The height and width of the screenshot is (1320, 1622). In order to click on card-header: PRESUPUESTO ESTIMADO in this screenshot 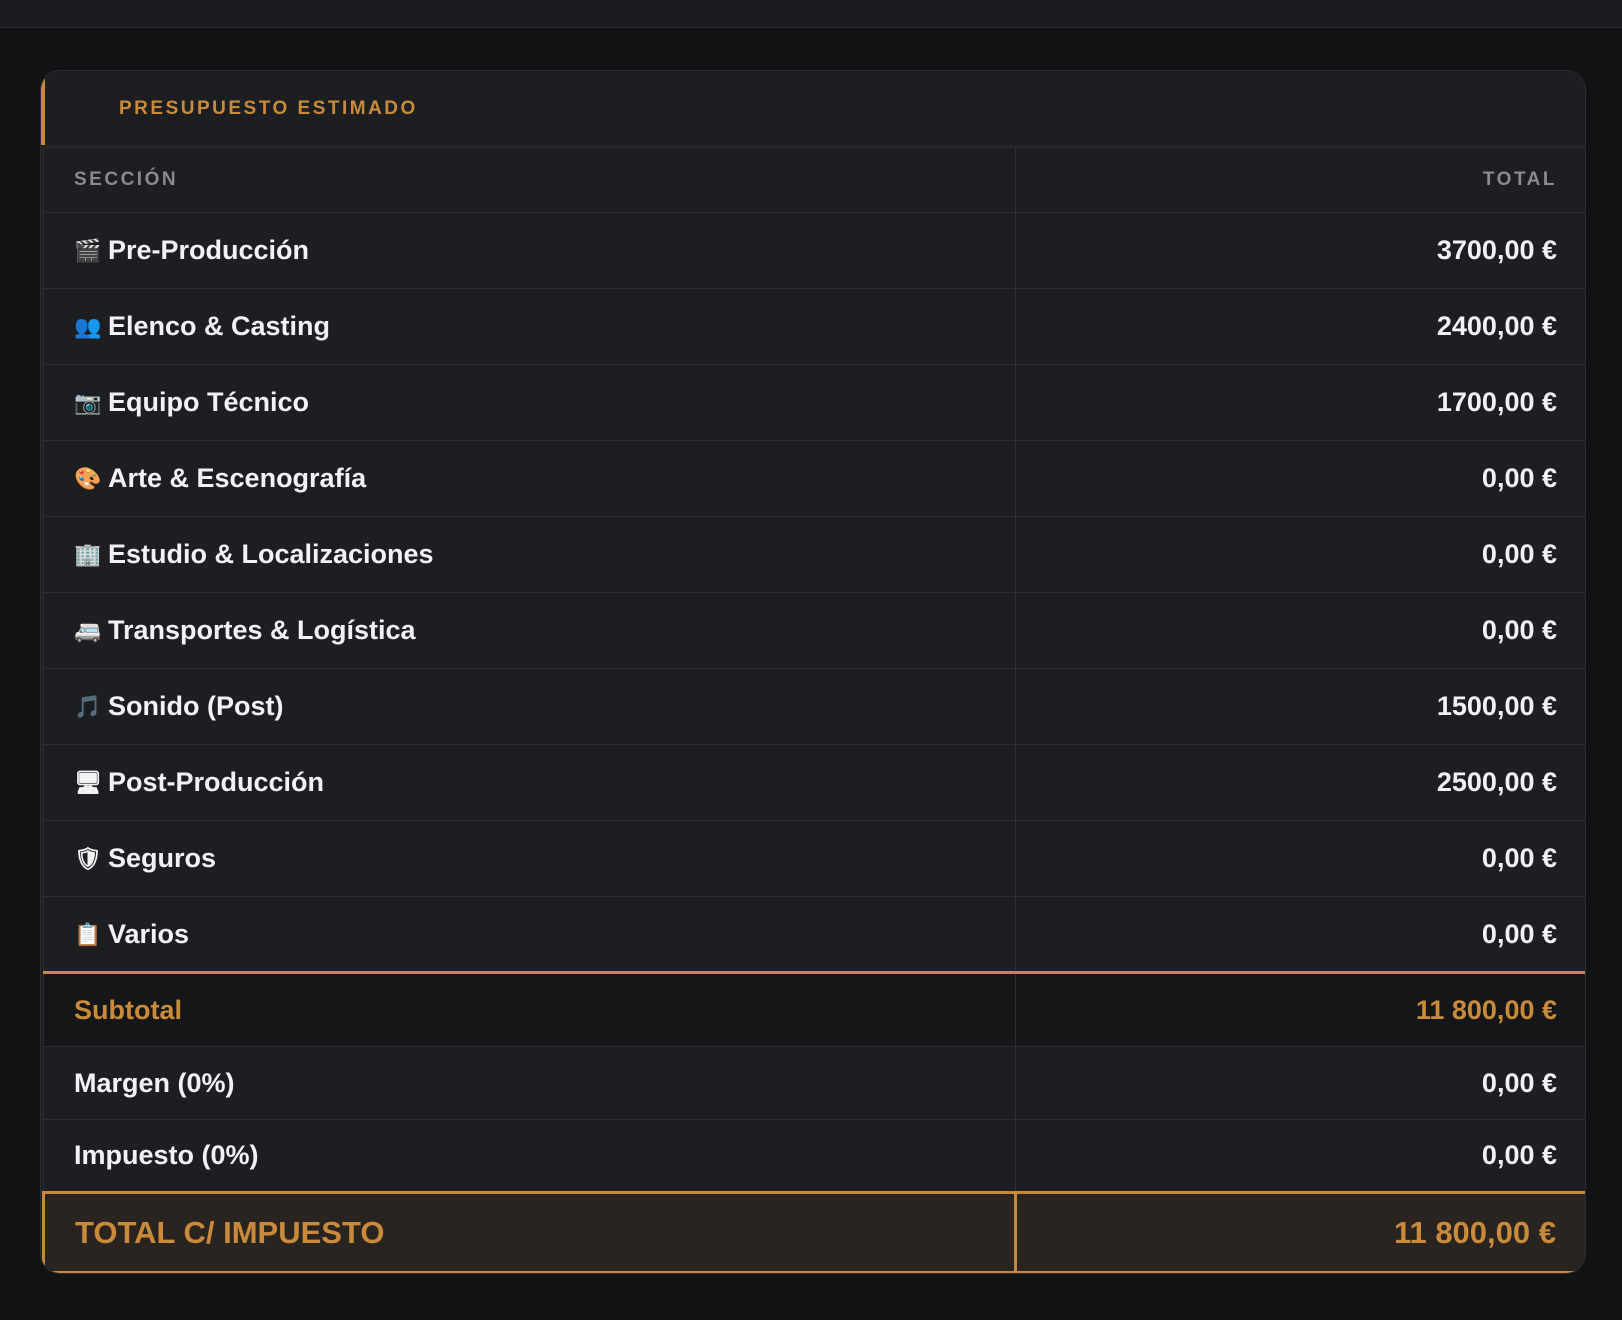, I will do `click(813, 108)`.